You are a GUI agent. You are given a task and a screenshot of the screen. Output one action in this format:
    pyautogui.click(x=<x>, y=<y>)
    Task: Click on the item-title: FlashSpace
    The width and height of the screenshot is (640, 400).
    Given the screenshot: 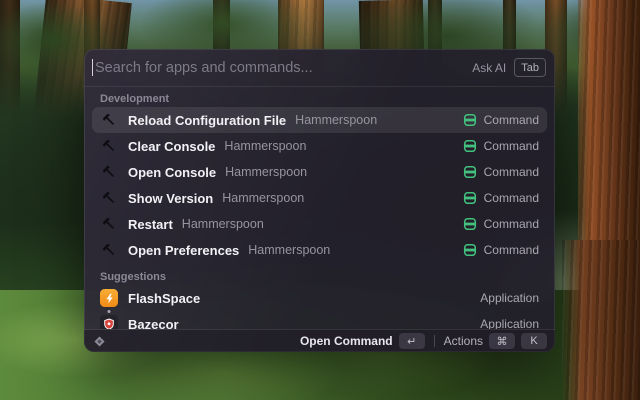 What is the action you would take?
    pyautogui.click(x=164, y=298)
    